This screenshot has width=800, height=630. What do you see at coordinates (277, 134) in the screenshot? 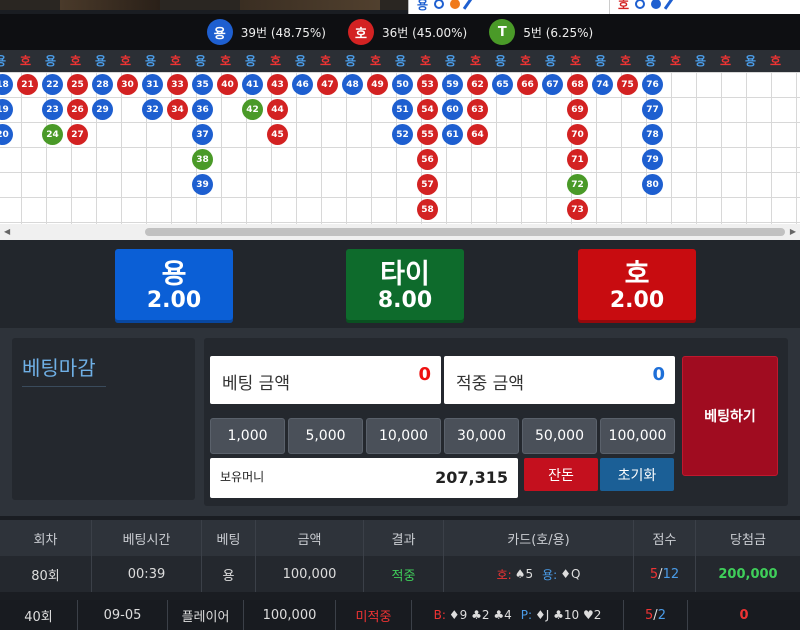
I see `bead-tiger: 45` at bounding box center [277, 134].